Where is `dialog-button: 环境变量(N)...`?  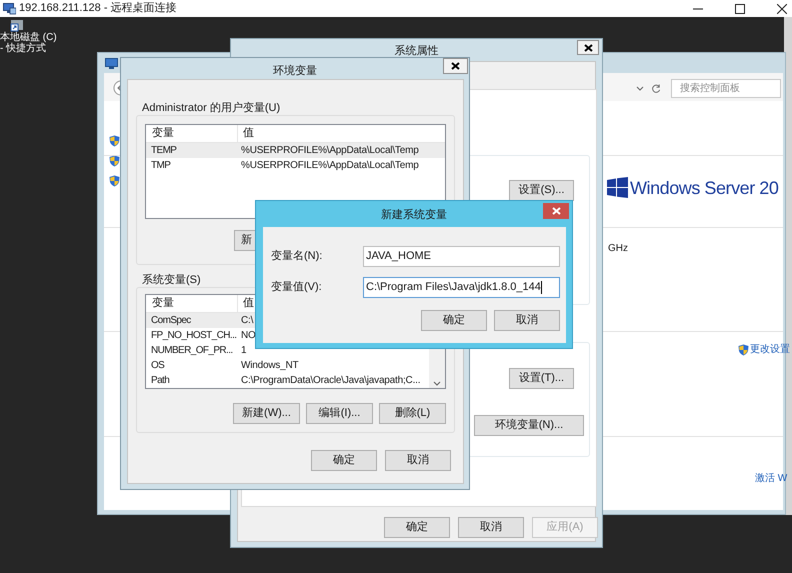
dialog-button: 环境变量(N)... is located at coordinates (529, 425).